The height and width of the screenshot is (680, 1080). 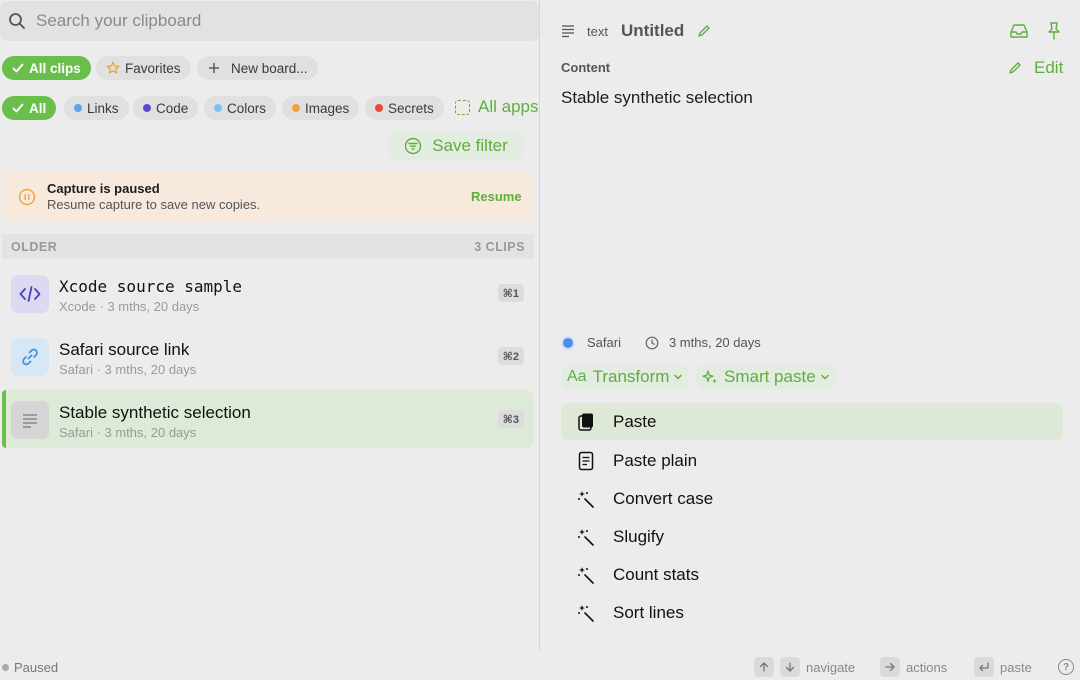 What do you see at coordinates (1019, 31) in the screenshot?
I see `inbox-icon` at bounding box center [1019, 31].